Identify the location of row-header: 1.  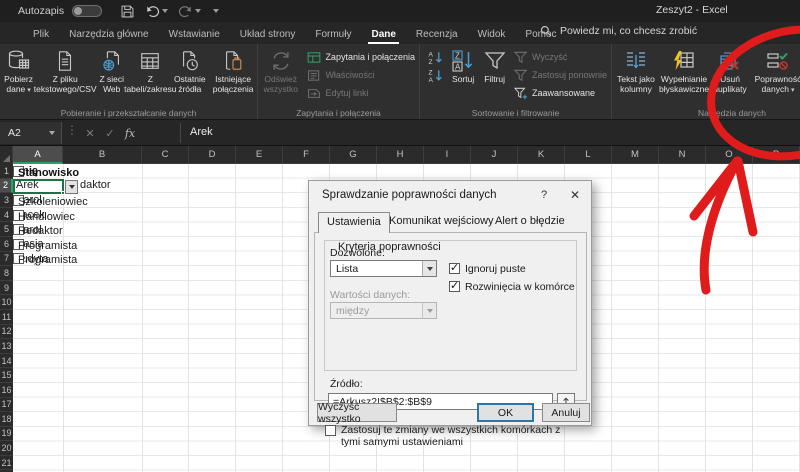
(6, 171).